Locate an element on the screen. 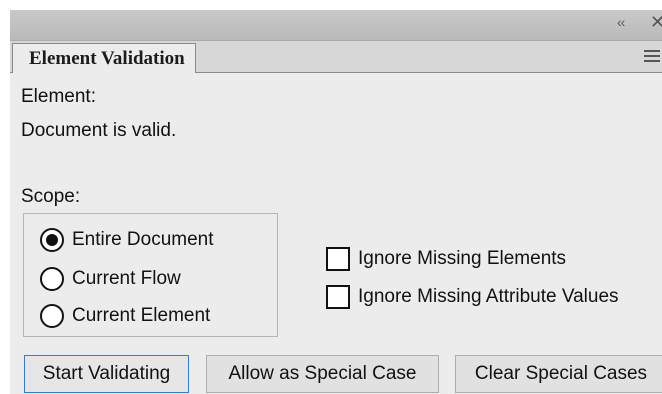 This screenshot has height=394, width=662. checkbox-label: Ignore Missing Attribute Values is located at coordinates (488, 296).